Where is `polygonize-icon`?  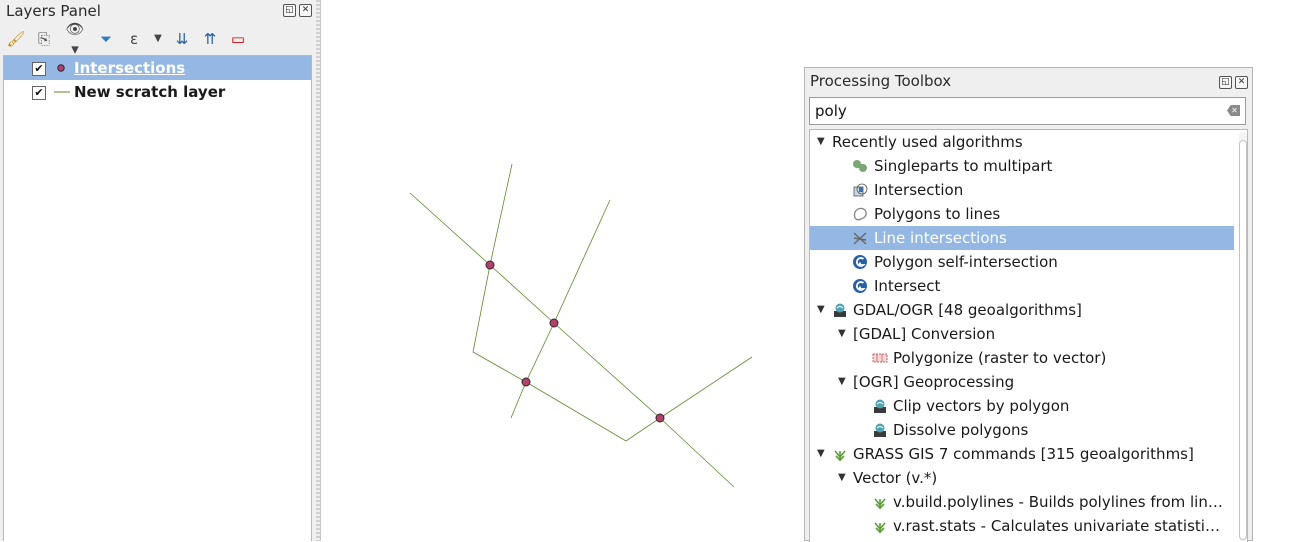 polygonize-icon is located at coordinates (880, 358).